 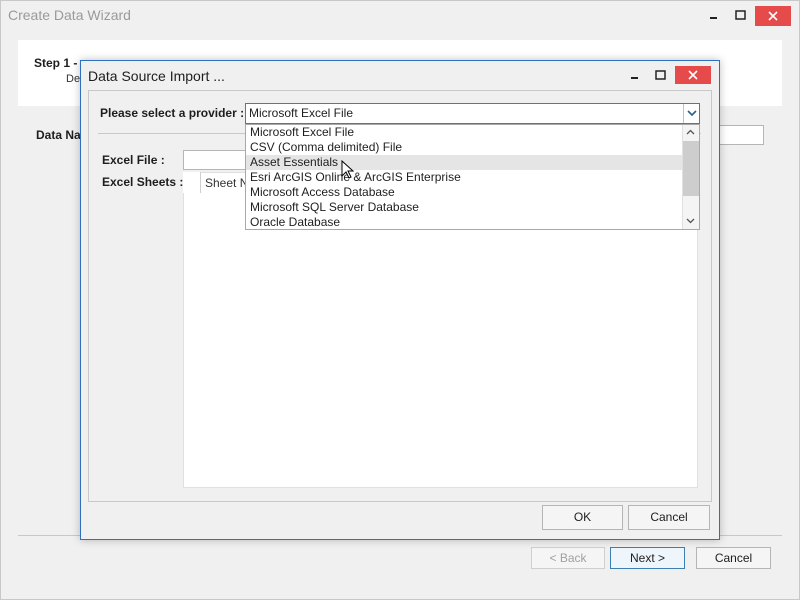 What do you see at coordinates (143, 182) in the screenshot?
I see `excel-sheets-label: Excel Sheets :` at bounding box center [143, 182].